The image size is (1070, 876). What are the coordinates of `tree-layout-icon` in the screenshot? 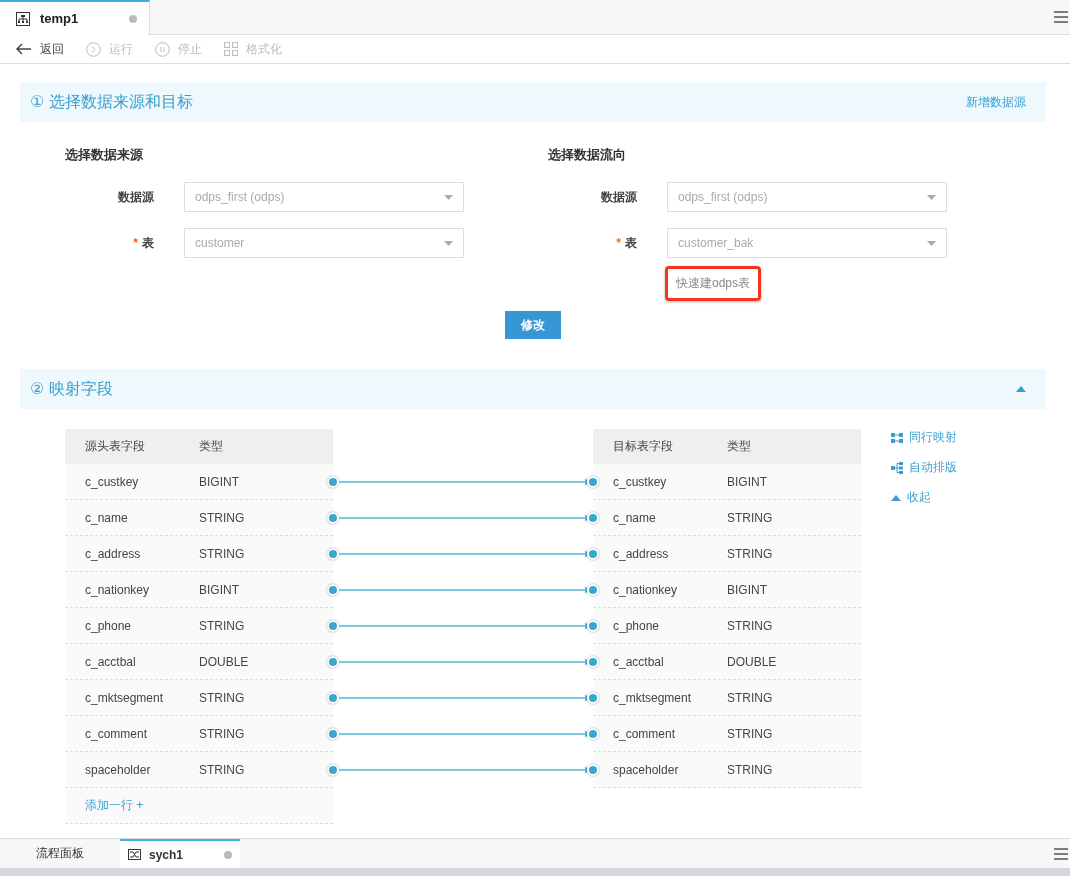 It's located at (897, 467).